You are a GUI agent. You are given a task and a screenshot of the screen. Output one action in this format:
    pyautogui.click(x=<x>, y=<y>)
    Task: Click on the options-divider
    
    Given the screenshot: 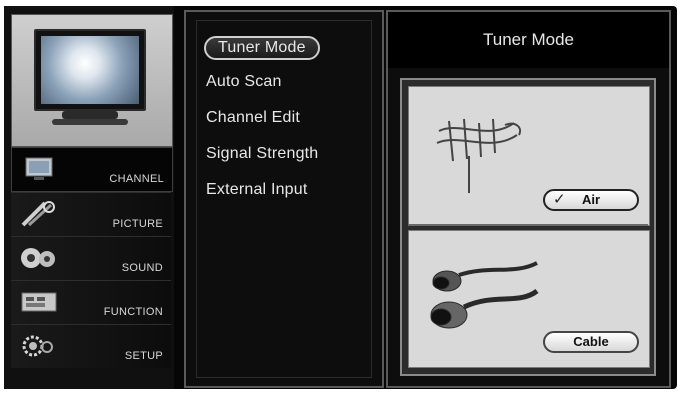 What is the action you would take?
    pyautogui.click(x=528, y=225)
    